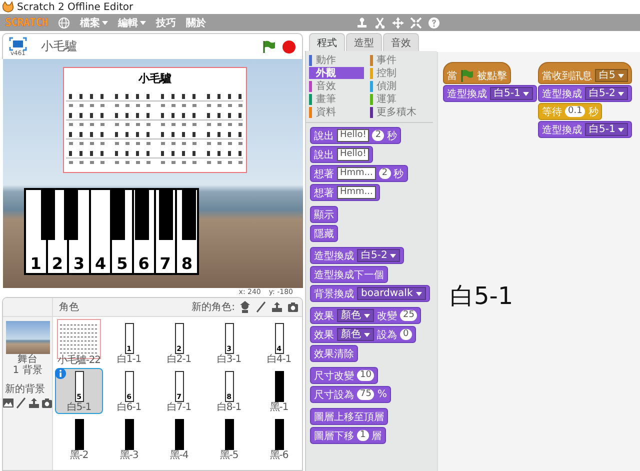  I want to click on code-block: 說出 Hello!, so click(342, 154).